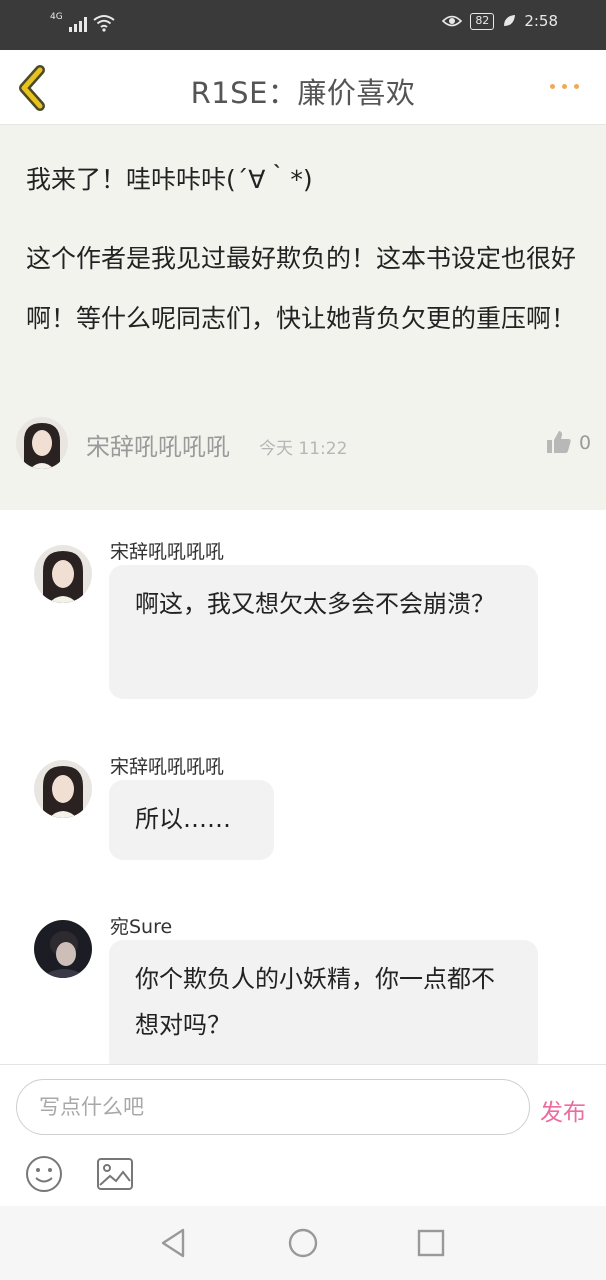  I want to click on battery-icon: 82, so click(482, 21).